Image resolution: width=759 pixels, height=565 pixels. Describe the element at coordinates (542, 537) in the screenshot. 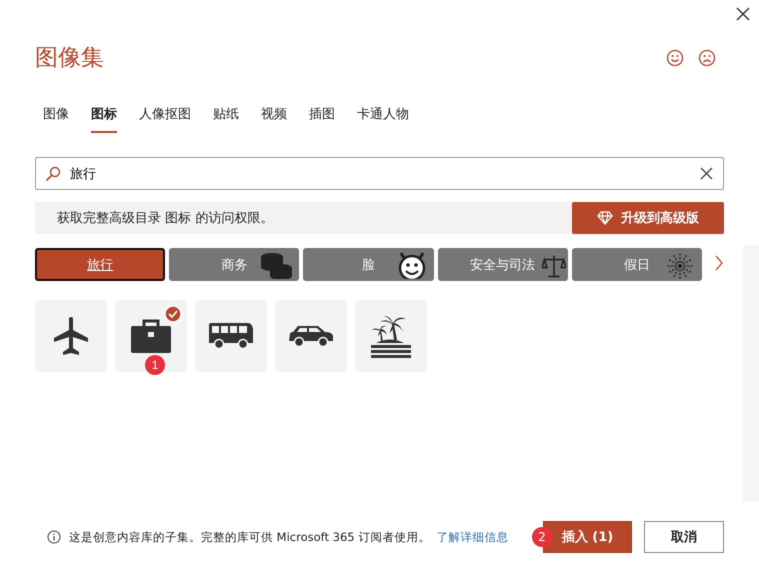

I see `step-badge: 2` at that location.